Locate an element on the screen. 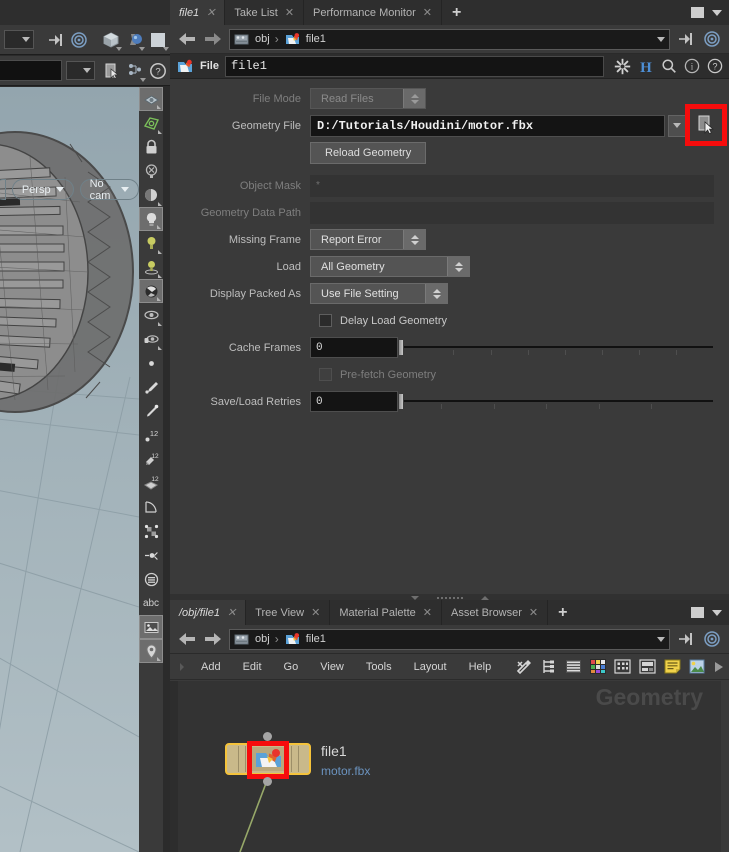  tab-performance-monitor: Performance Monitor ✕ is located at coordinates (373, 12).